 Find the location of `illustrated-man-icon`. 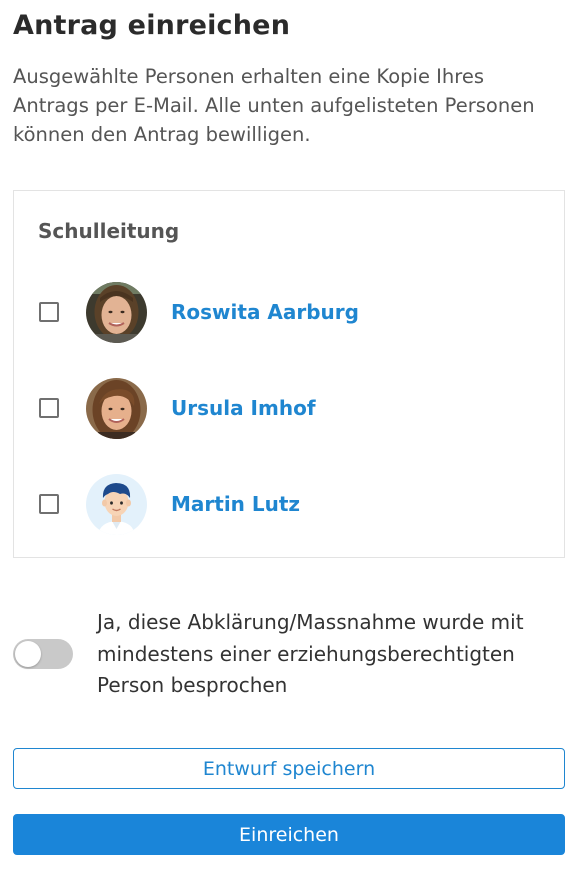

illustrated-man-icon is located at coordinates (116, 504).